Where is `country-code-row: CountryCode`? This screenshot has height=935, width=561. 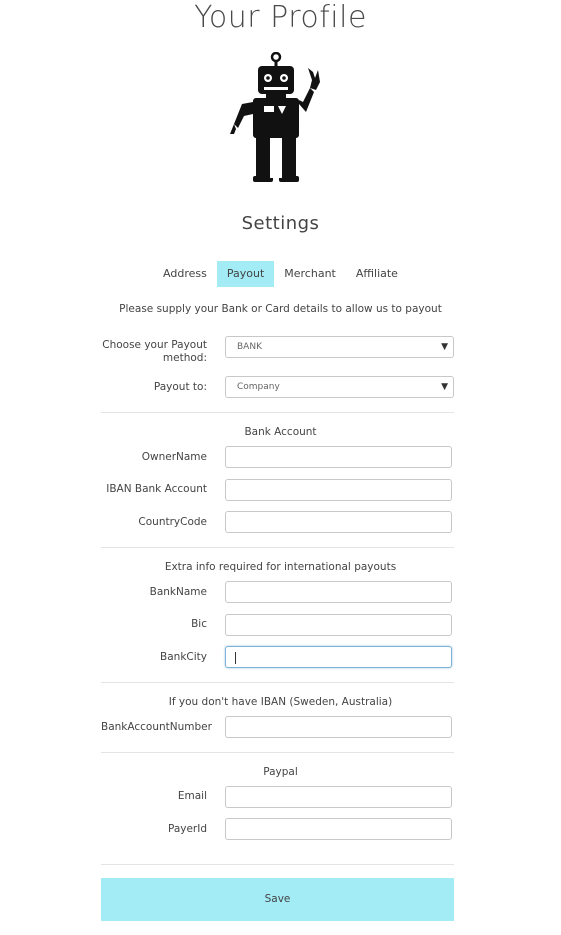
country-code-row: CountryCode is located at coordinates (277, 523).